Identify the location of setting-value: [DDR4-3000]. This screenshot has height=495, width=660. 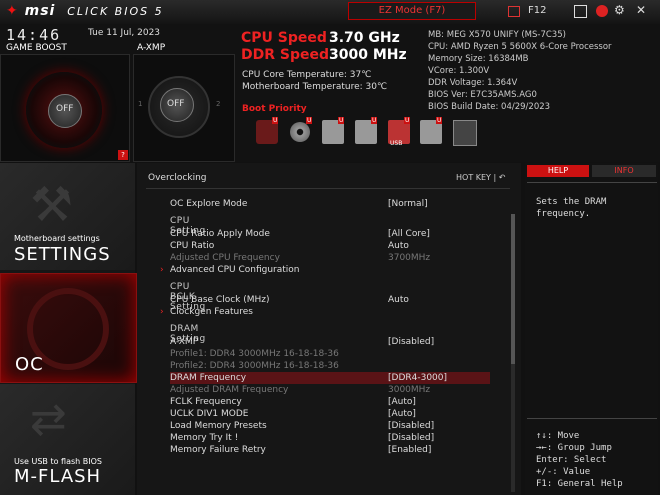
(418, 378).